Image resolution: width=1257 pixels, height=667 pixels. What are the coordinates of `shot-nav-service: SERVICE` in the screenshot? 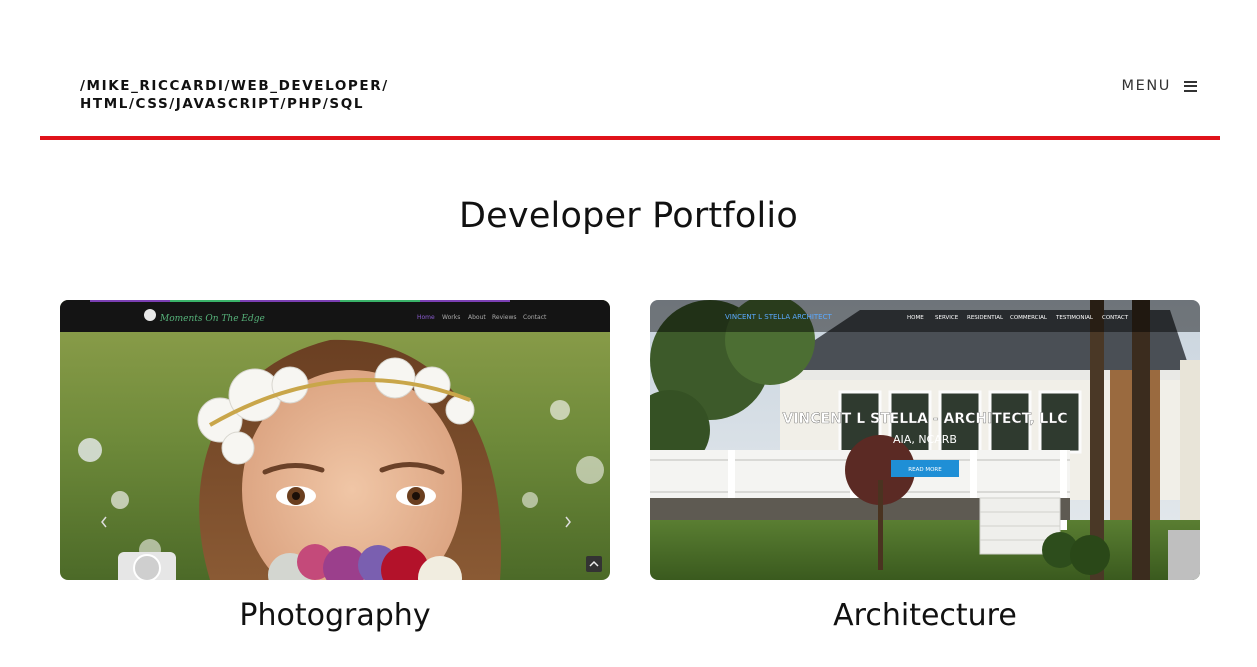 It's located at (947, 318).